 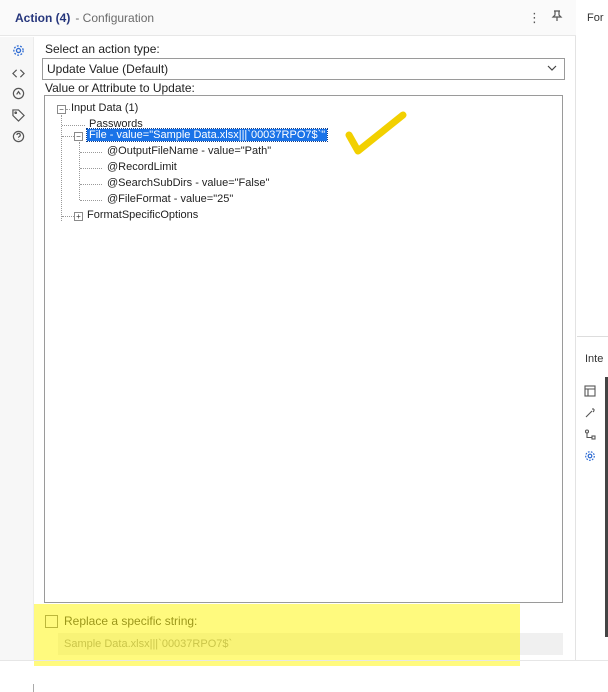 What do you see at coordinates (170, 199) in the screenshot?
I see `tree-node-file-format: @FileFormat - value="25"` at bounding box center [170, 199].